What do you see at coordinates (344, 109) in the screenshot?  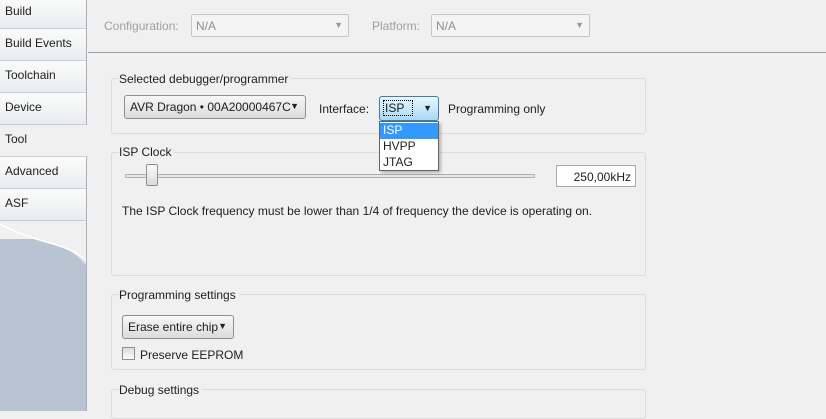 I see `interface-label: Interface:` at bounding box center [344, 109].